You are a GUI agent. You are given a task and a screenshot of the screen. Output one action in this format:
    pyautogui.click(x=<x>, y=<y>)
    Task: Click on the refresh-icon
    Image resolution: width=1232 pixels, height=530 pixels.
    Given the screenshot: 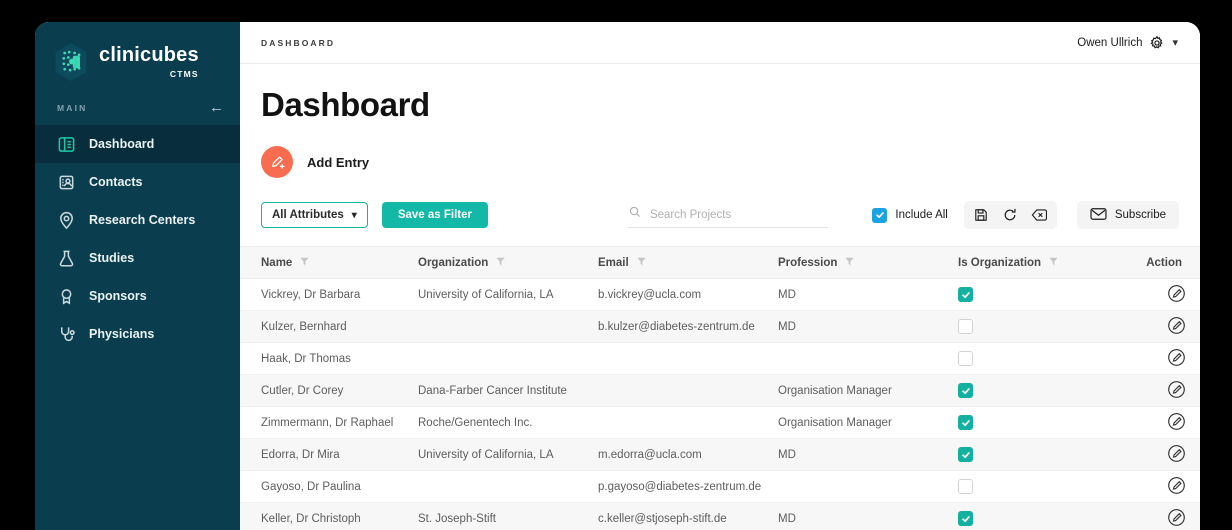 What is the action you would take?
    pyautogui.click(x=1010, y=215)
    